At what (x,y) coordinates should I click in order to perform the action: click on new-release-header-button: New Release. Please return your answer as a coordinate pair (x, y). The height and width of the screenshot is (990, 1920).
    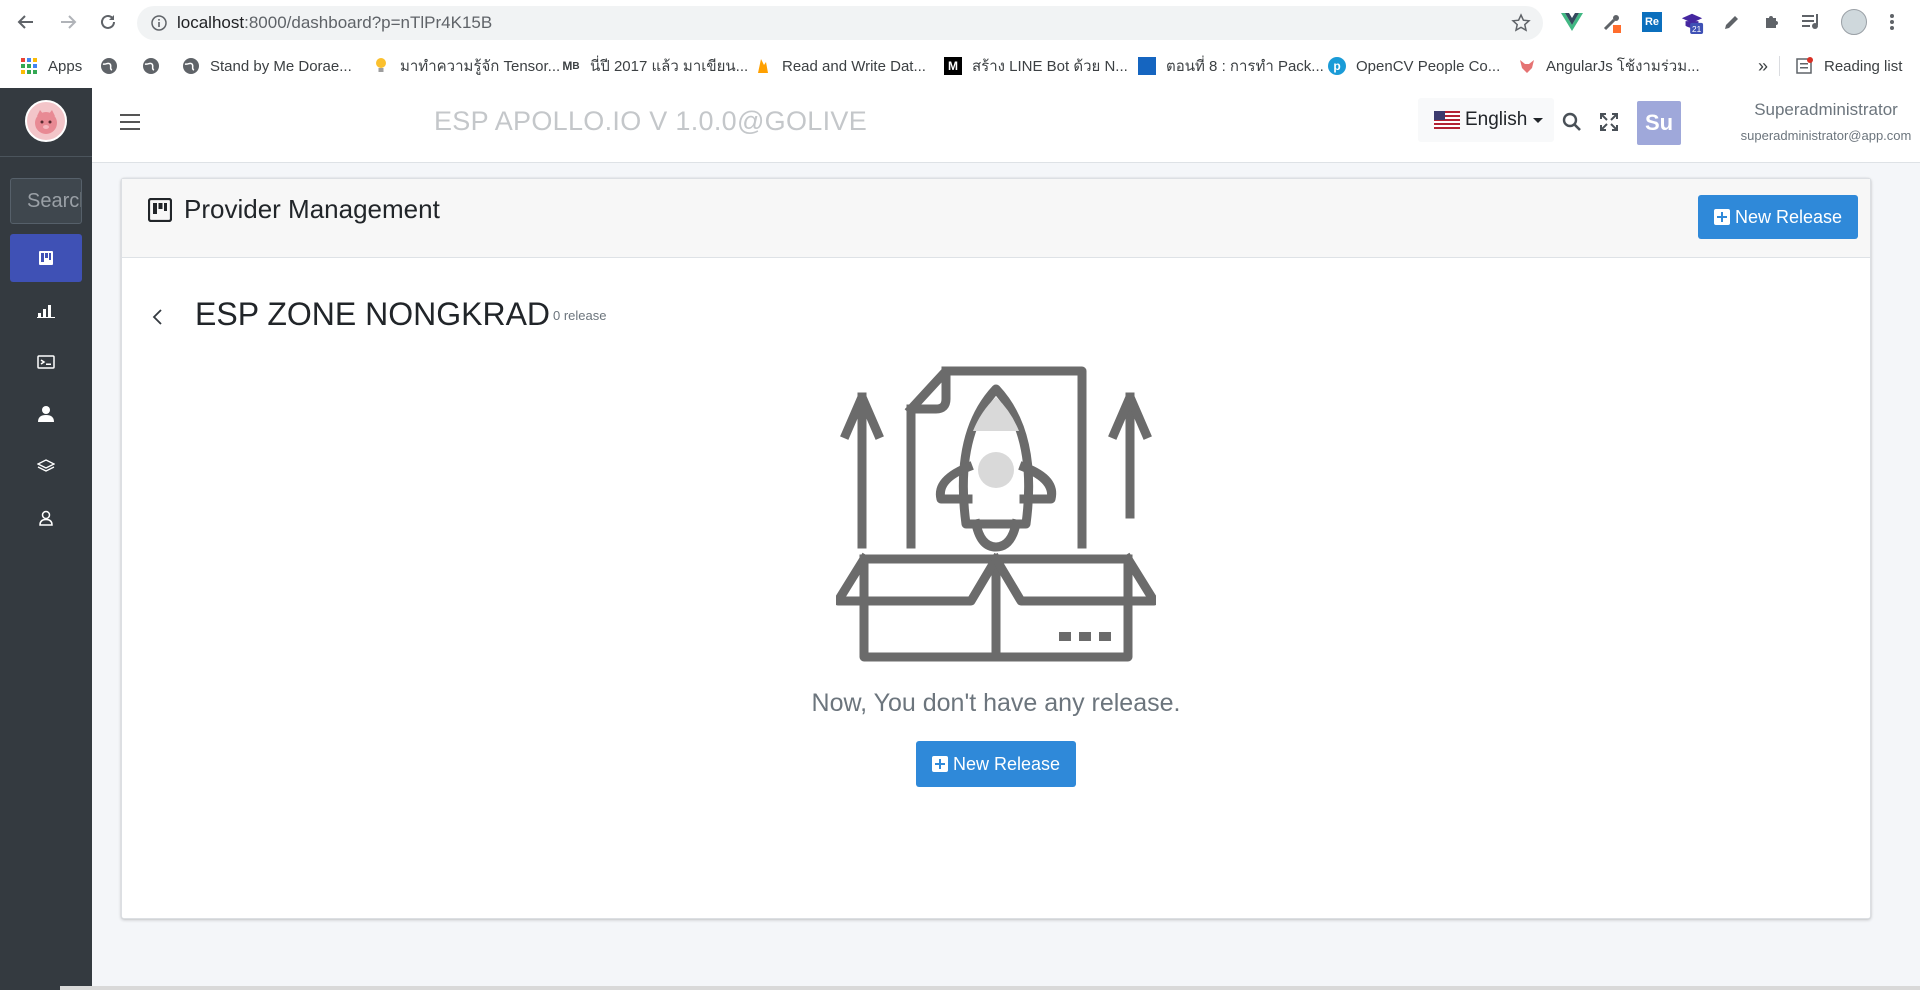
    Looking at the image, I should click on (1778, 217).